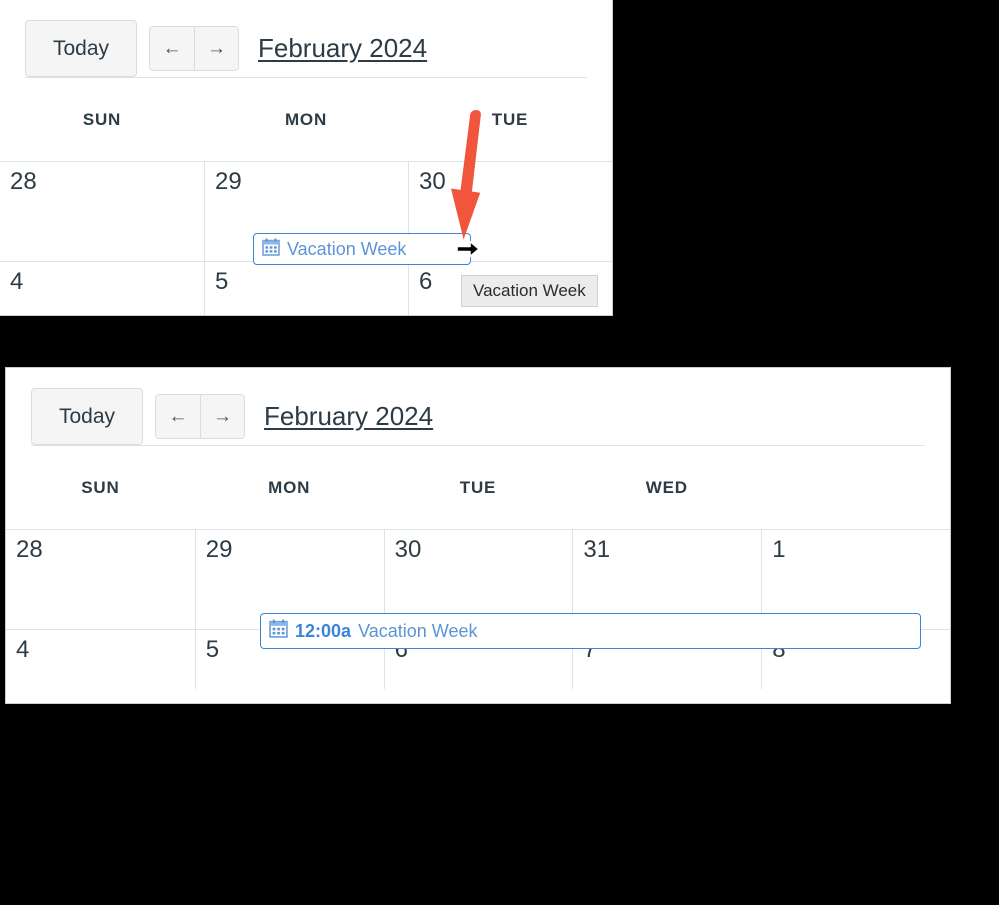 This screenshot has width=999, height=905. I want to click on weekday-header-row-top: SUN MON TUE, so click(306, 119).